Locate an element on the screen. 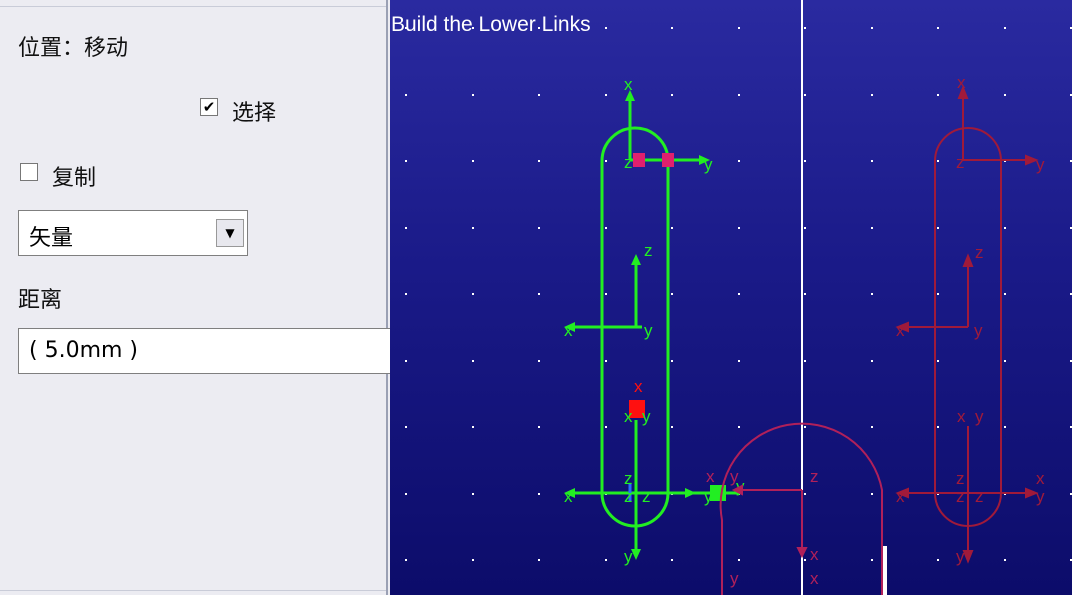 The width and height of the screenshot is (1072, 595). ghost-link-frames is located at coordinates (967, 324).